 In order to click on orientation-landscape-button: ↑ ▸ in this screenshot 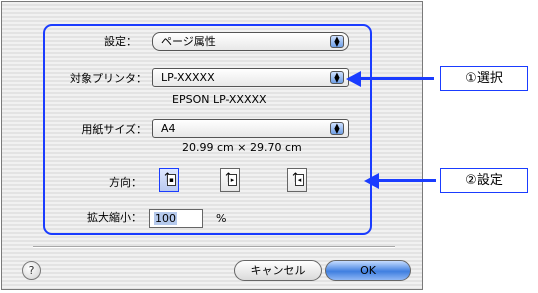, I will do `click(230, 180)`.